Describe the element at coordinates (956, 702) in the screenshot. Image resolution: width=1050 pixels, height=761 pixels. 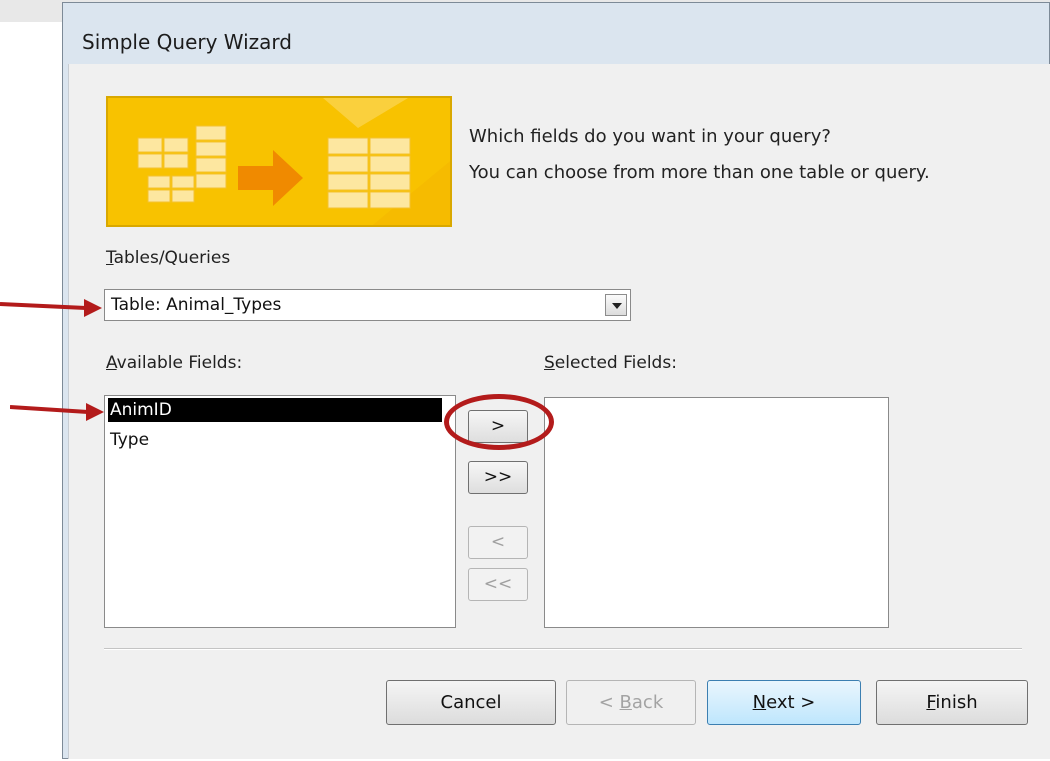
I see `finish-rest: inish` at that location.